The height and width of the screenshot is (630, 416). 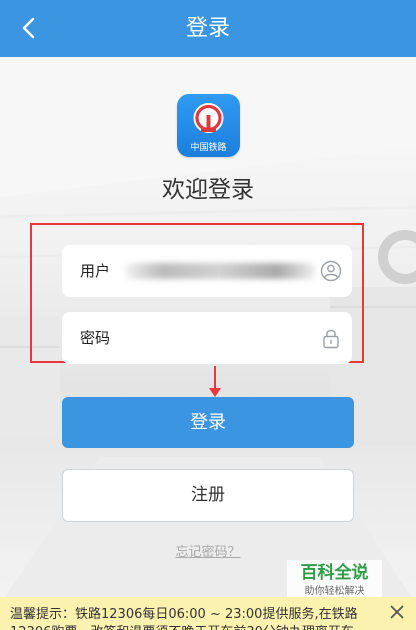 What do you see at coordinates (182, 625) in the screenshot?
I see `notice-text-line2: 12306购票，改签和退票须不晚于开车前30分钟办理离开车` at bounding box center [182, 625].